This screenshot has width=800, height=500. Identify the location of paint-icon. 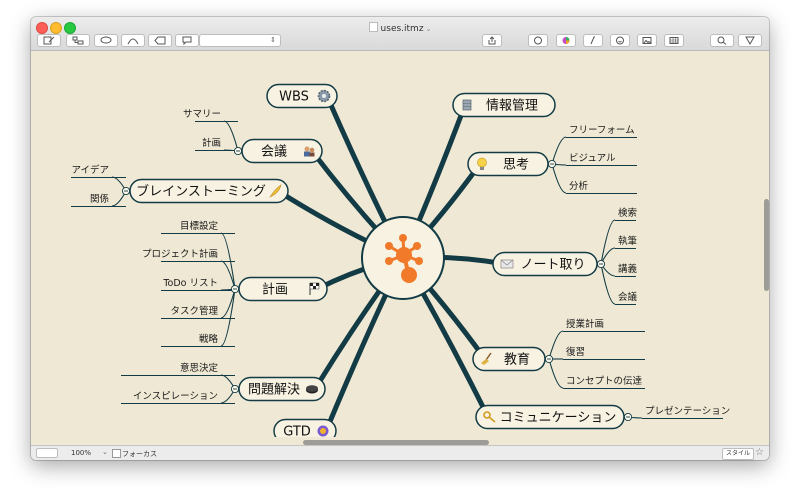
(538, 40).